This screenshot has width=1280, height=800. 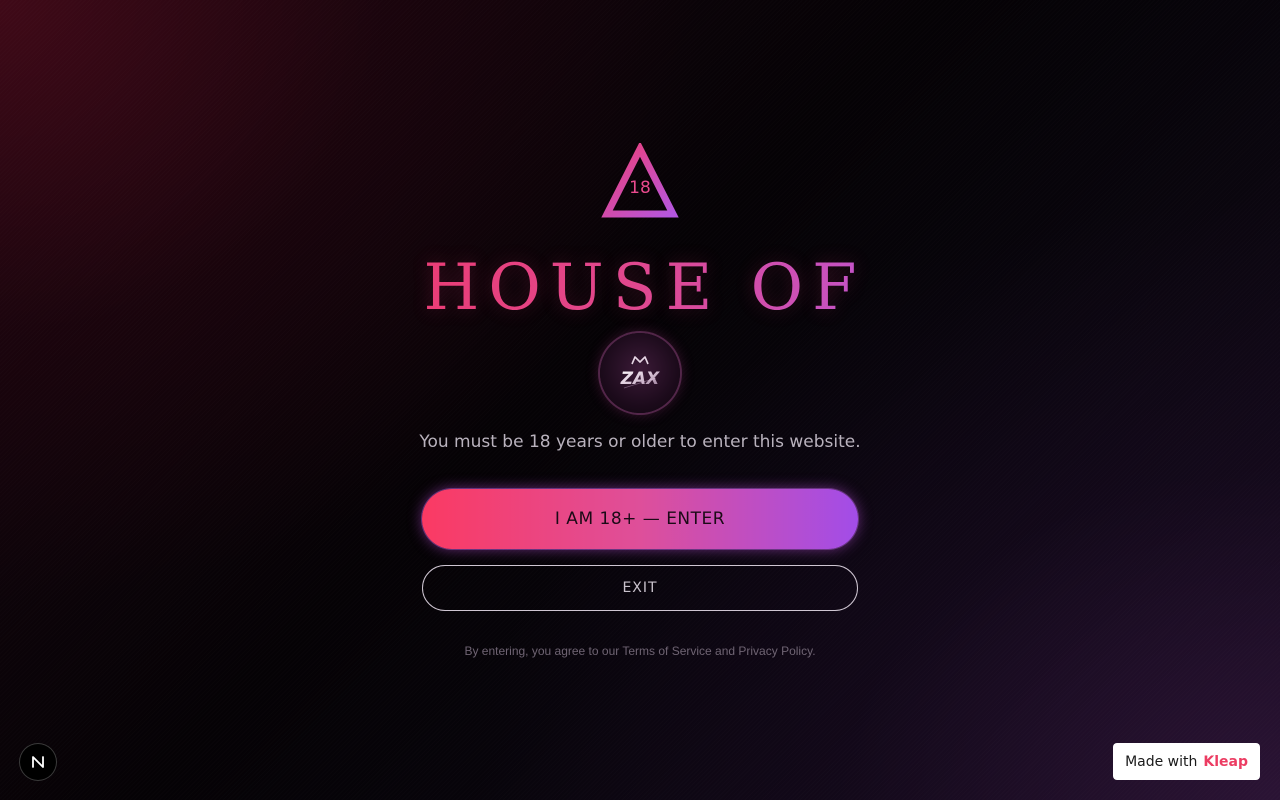 What do you see at coordinates (640, 519) in the screenshot?
I see `enter-button: I AM 18+ — ENTER` at bounding box center [640, 519].